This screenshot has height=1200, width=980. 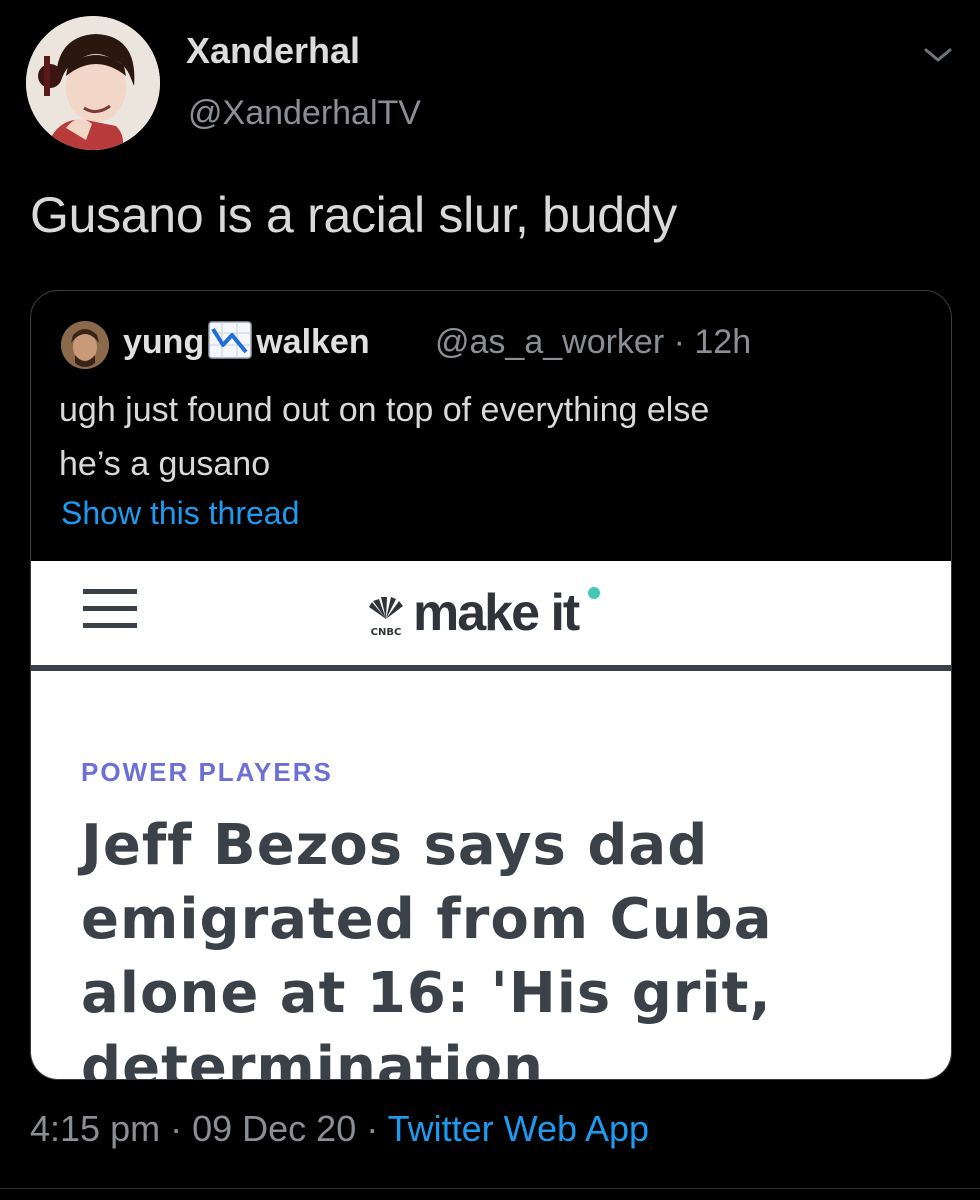 What do you see at coordinates (313, 342) in the screenshot?
I see `quoted-name-part2: walken` at bounding box center [313, 342].